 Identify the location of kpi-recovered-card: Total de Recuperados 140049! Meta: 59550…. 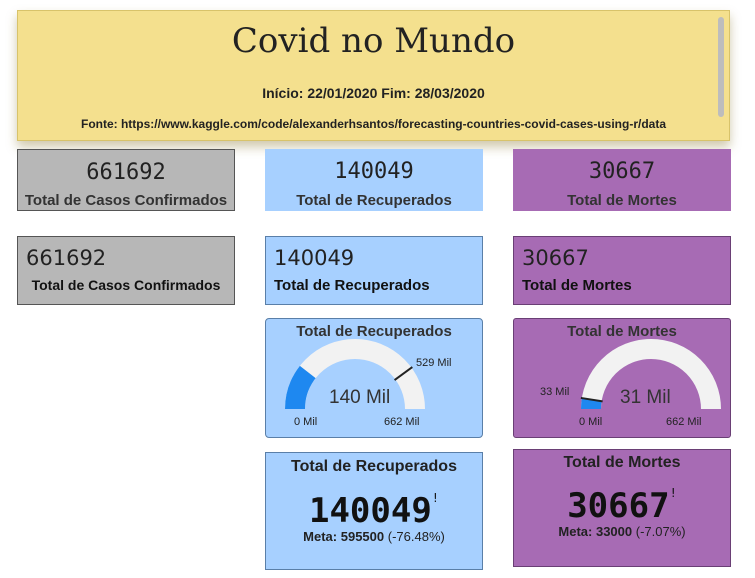
(374, 511).